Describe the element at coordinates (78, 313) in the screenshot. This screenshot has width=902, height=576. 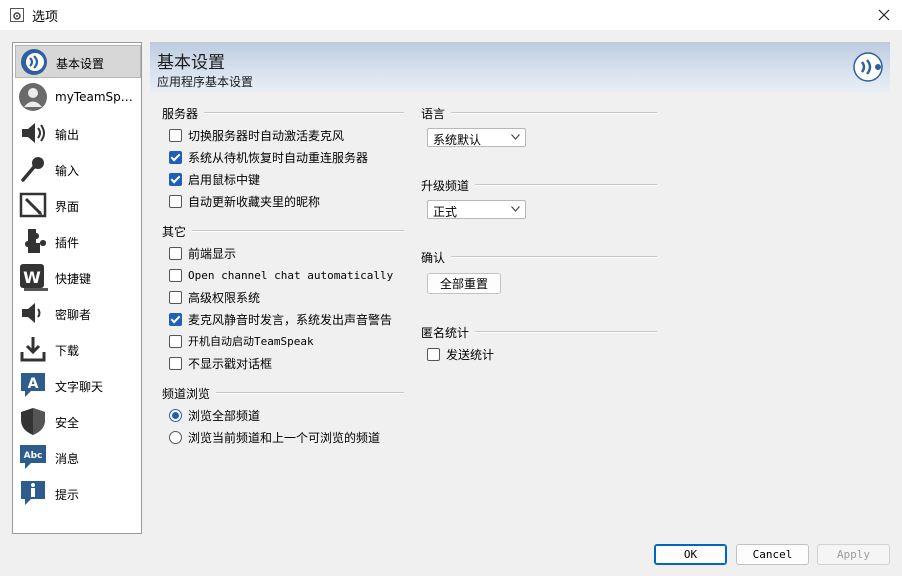
I see `sidebar-item-whisper: 密聊者` at that location.